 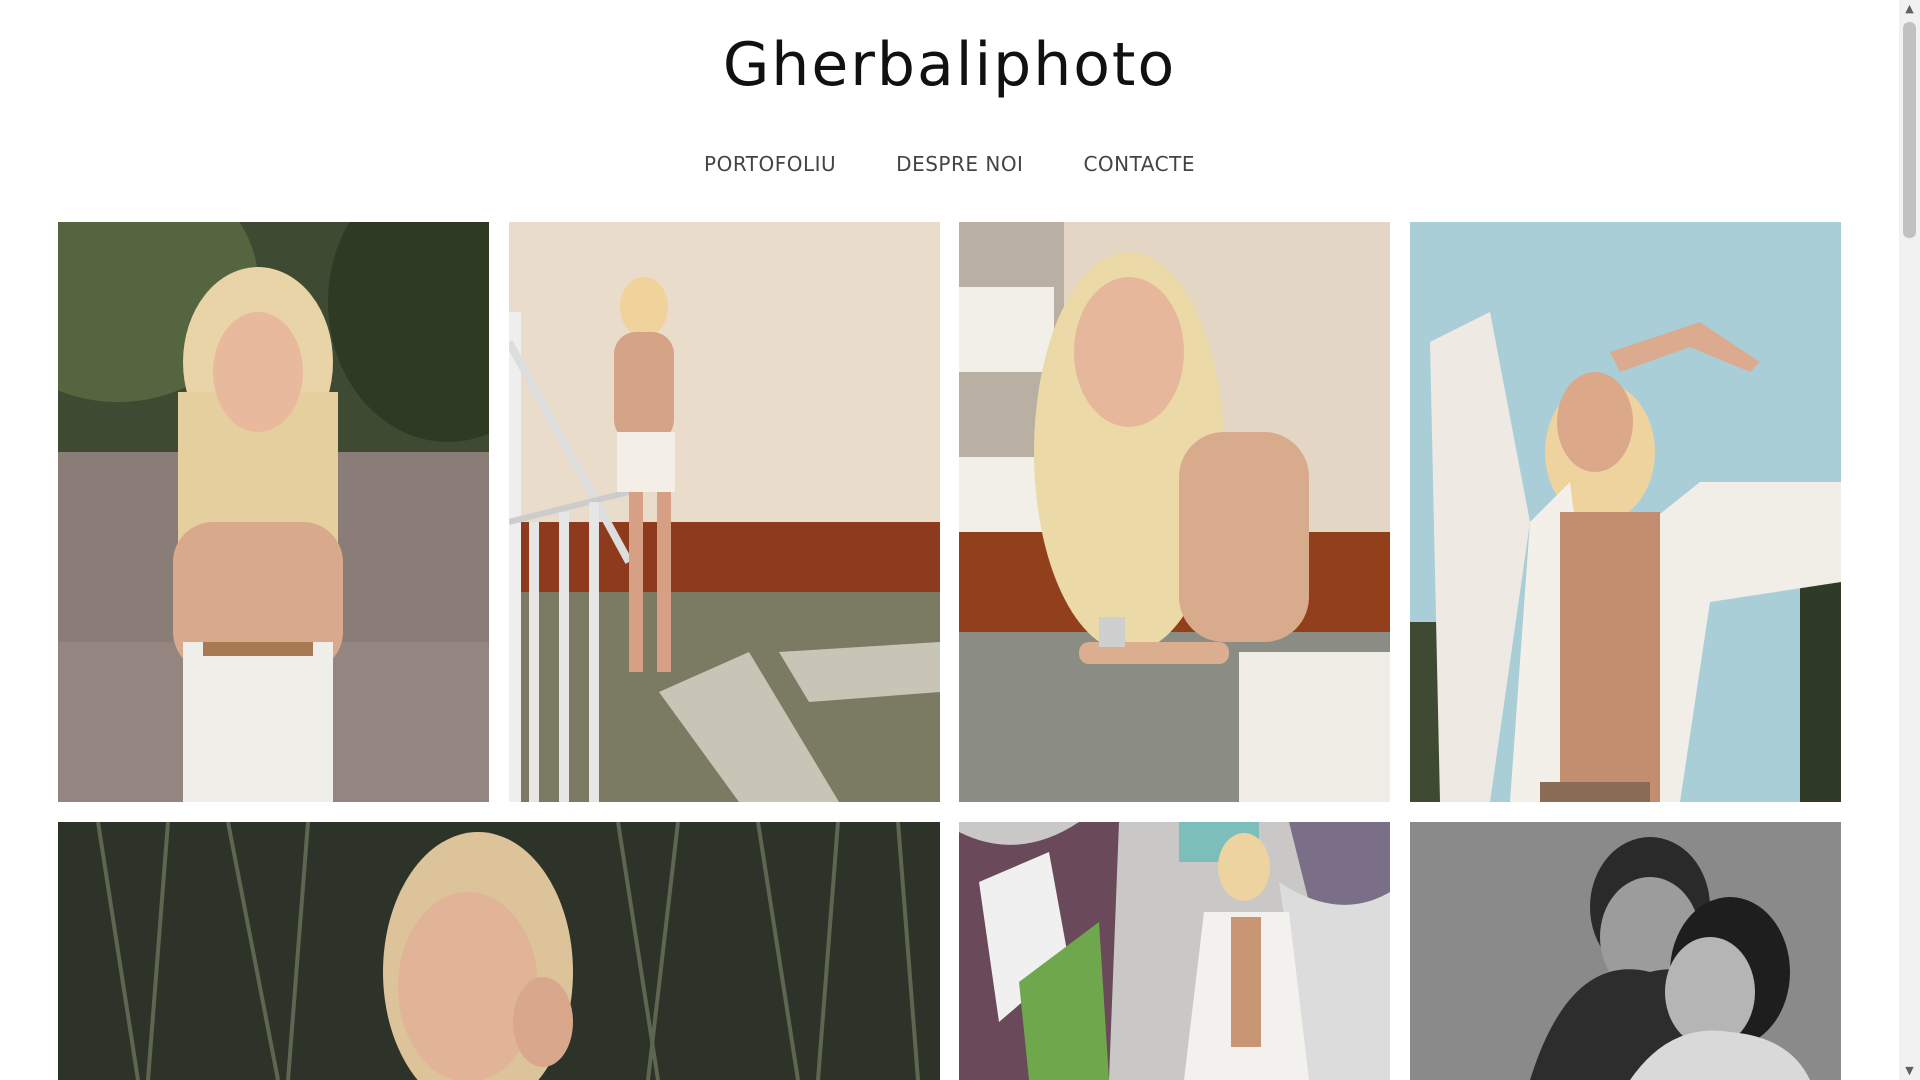 What do you see at coordinates (1909, 540) in the screenshot?
I see `vertical-scrollbar: ▲ ▼` at bounding box center [1909, 540].